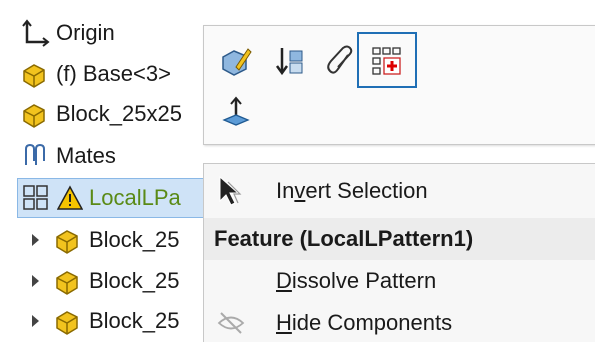 The image size is (595, 344). I want to click on warning-icon, so click(70, 197).